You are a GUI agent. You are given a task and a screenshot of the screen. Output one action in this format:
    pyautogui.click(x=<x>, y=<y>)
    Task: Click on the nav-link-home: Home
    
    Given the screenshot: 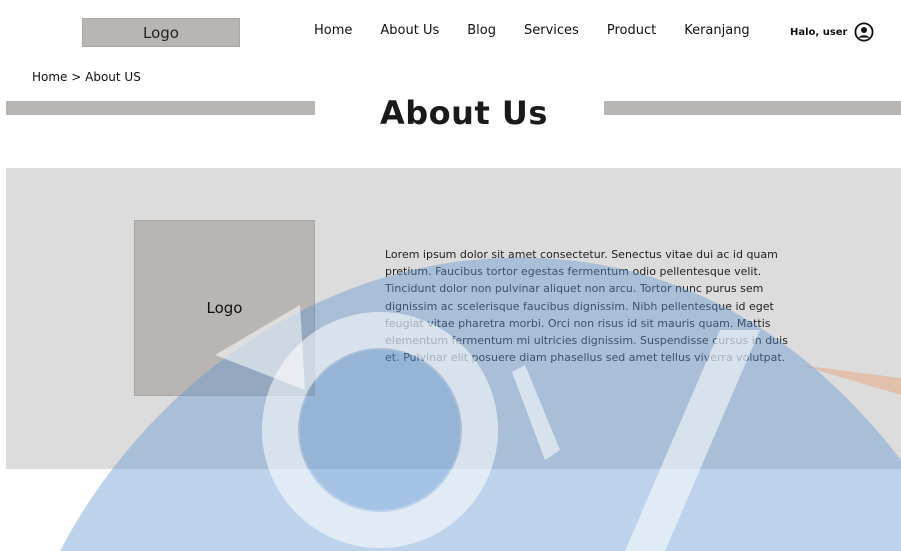 What is the action you would take?
    pyautogui.click(x=333, y=30)
    